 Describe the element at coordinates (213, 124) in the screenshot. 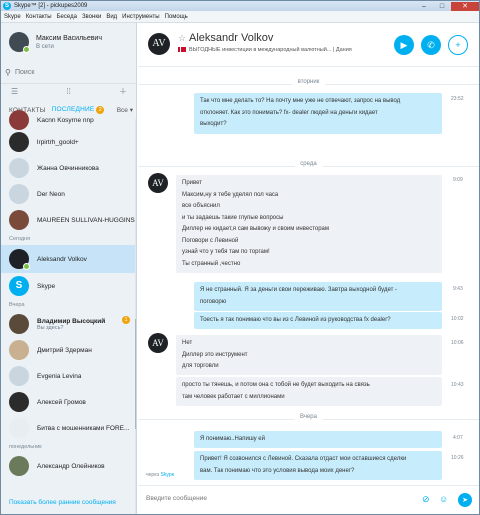

I see `message-line: выходит?` at that location.